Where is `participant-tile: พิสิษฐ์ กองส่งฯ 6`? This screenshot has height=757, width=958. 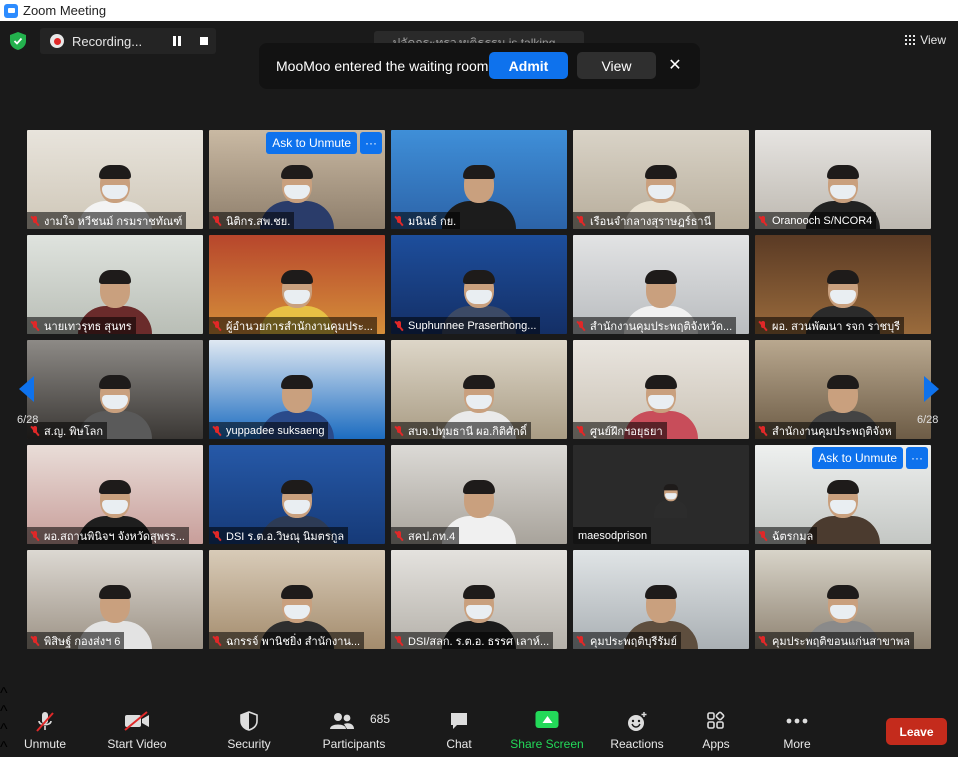 participant-tile: พิสิษฐ์ กองส่งฯ 6 is located at coordinates (115, 599).